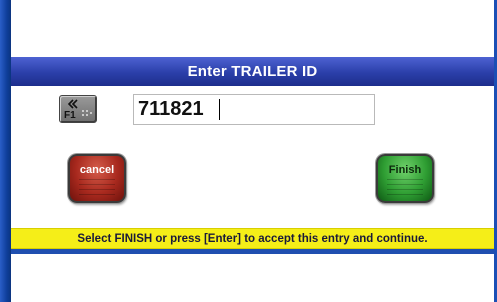  What do you see at coordinates (5, 151) in the screenshot?
I see `left-frame-border` at bounding box center [5, 151].